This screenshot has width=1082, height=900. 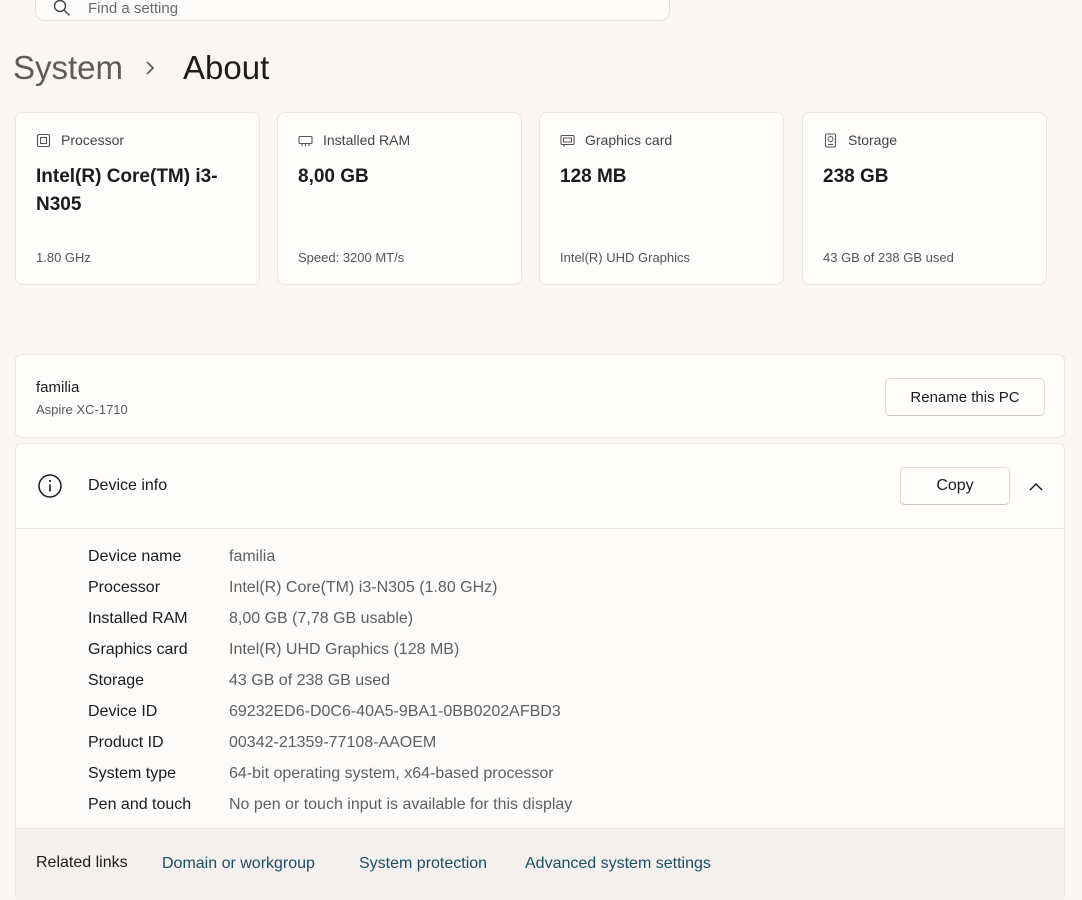 What do you see at coordinates (333, 176) in the screenshot?
I see `card-value: 8,00 GB` at bounding box center [333, 176].